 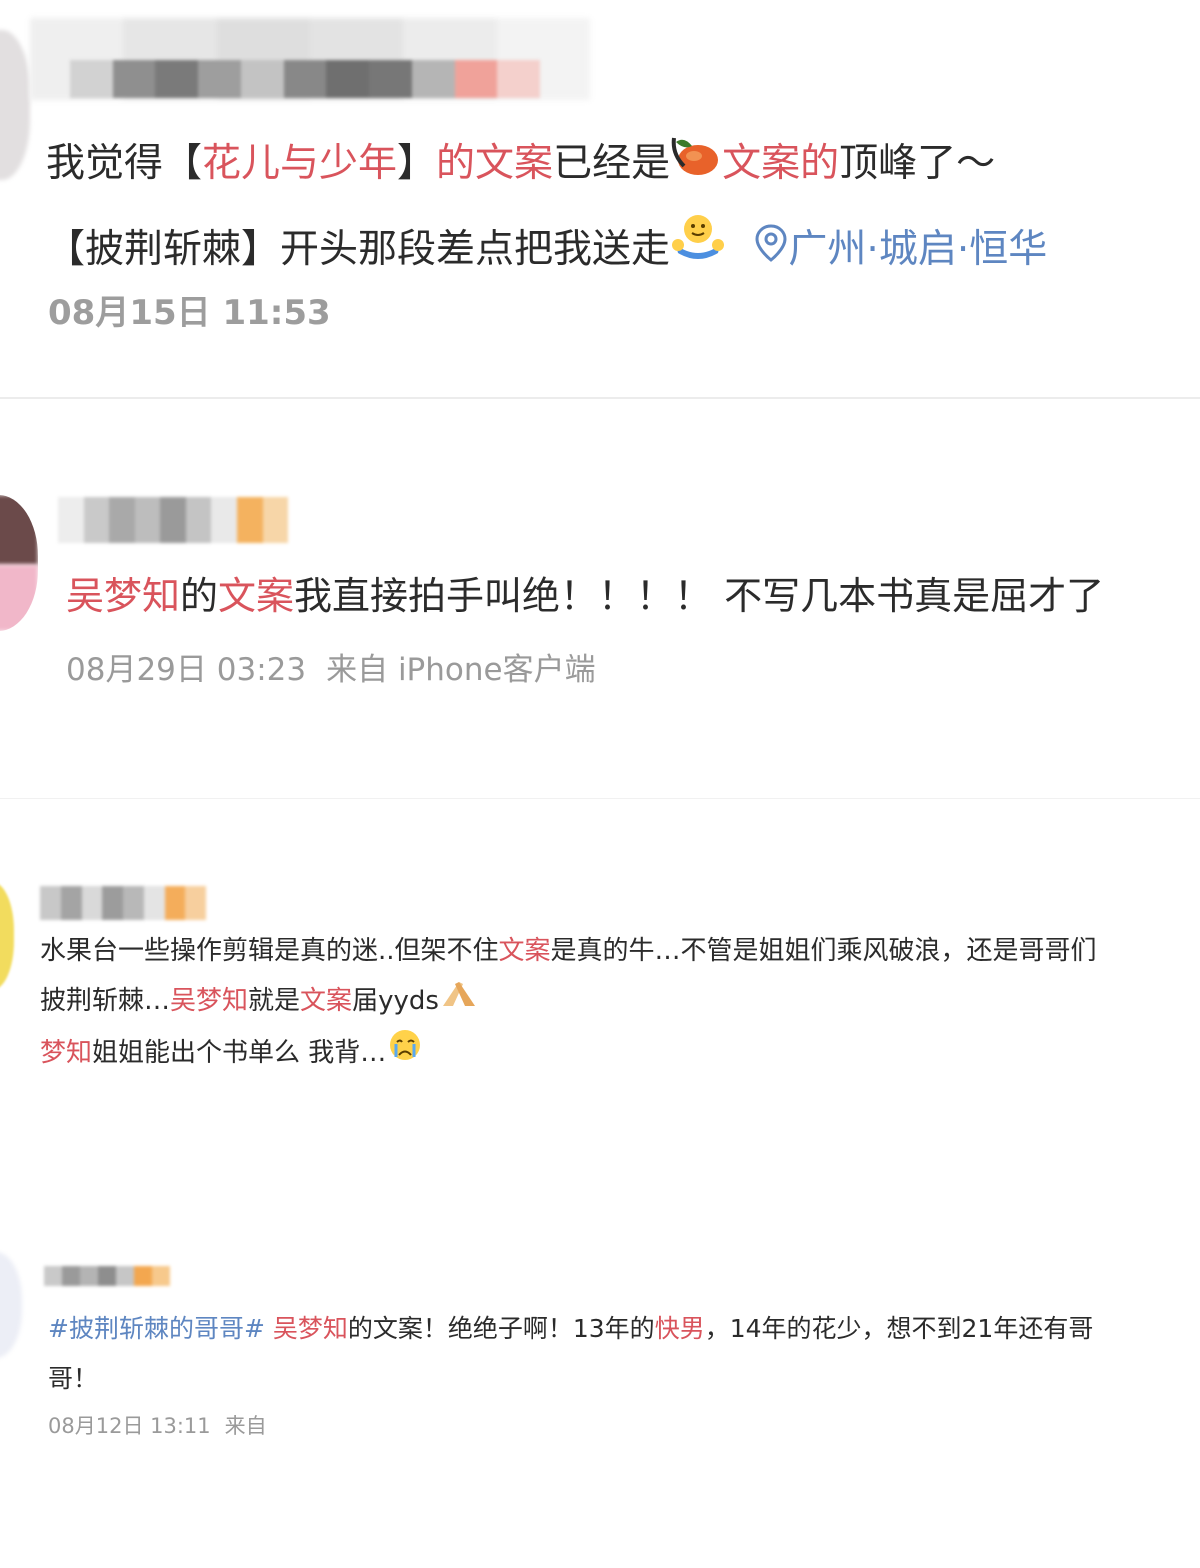 I want to click on text: 我直接拍手叫绝！！！！ 不写几本书真是屈才了, so click(x=699, y=596).